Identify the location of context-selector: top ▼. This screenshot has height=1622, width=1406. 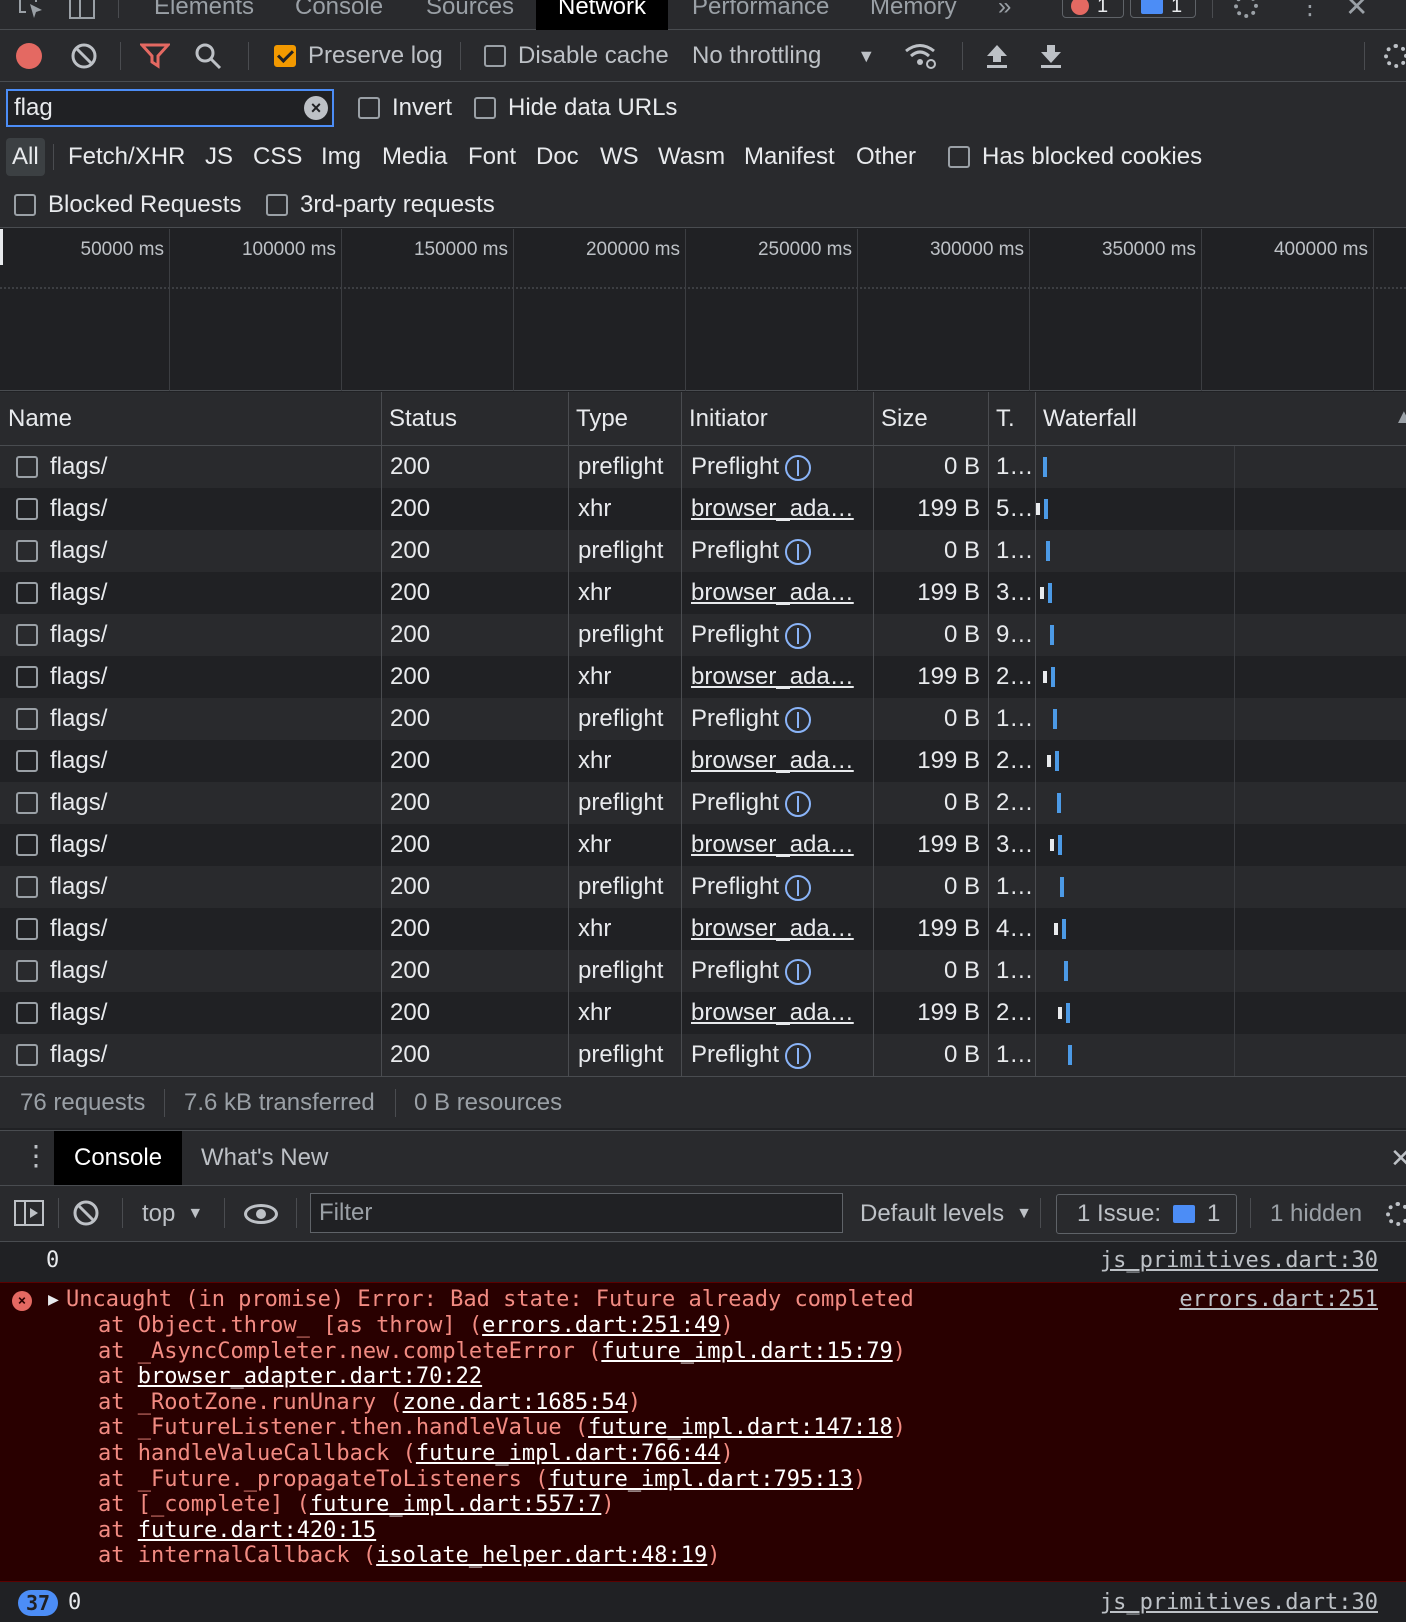
(172, 1214).